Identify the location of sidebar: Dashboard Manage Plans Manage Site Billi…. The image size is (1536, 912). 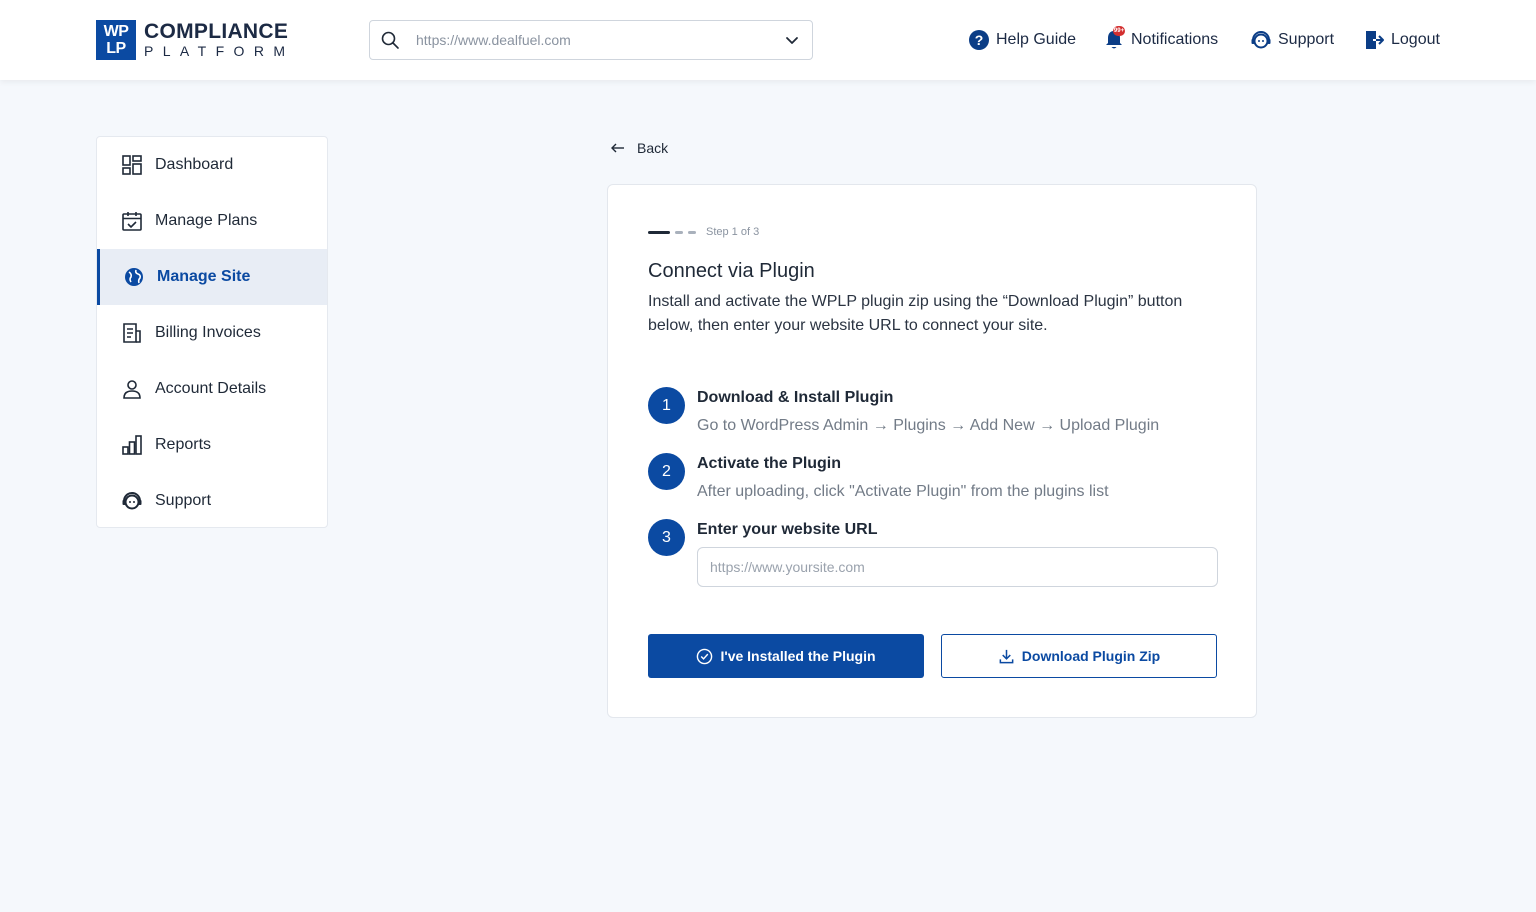
(212, 332).